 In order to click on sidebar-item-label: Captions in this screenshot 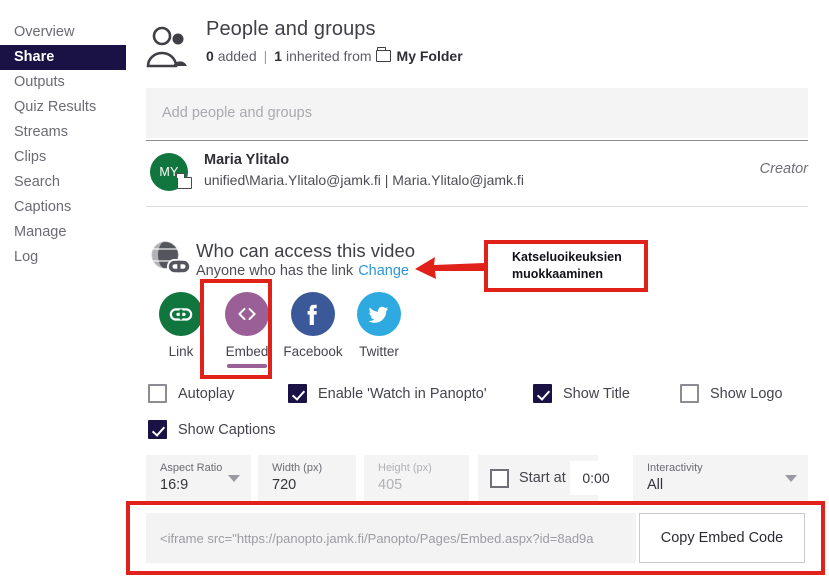, I will do `click(43, 207)`.